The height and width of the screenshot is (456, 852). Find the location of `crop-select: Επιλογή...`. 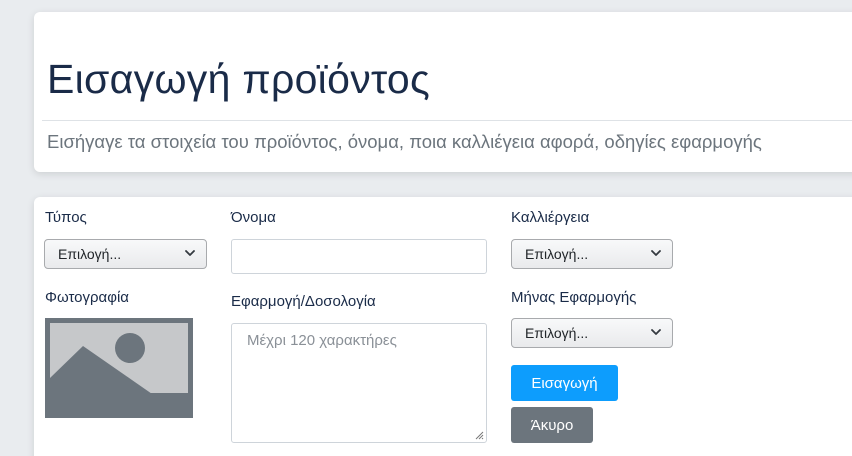

crop-select: Επιλογή... is located at coordinates (592, 254).